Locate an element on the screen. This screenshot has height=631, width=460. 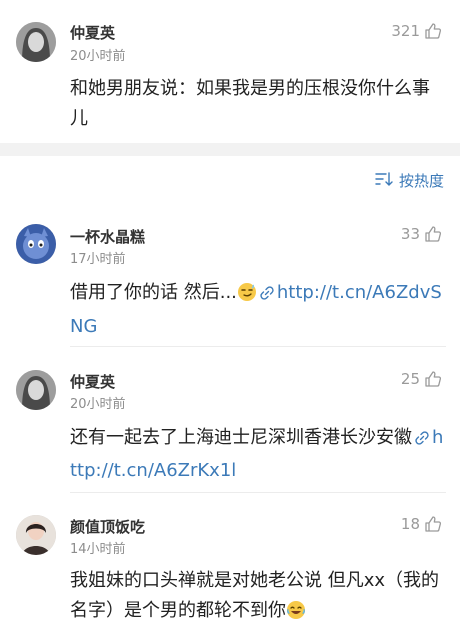
comment-body: 还有一起去了上海迪士尼深圳香港长沙安徽 is located at coordinates (241, 437).